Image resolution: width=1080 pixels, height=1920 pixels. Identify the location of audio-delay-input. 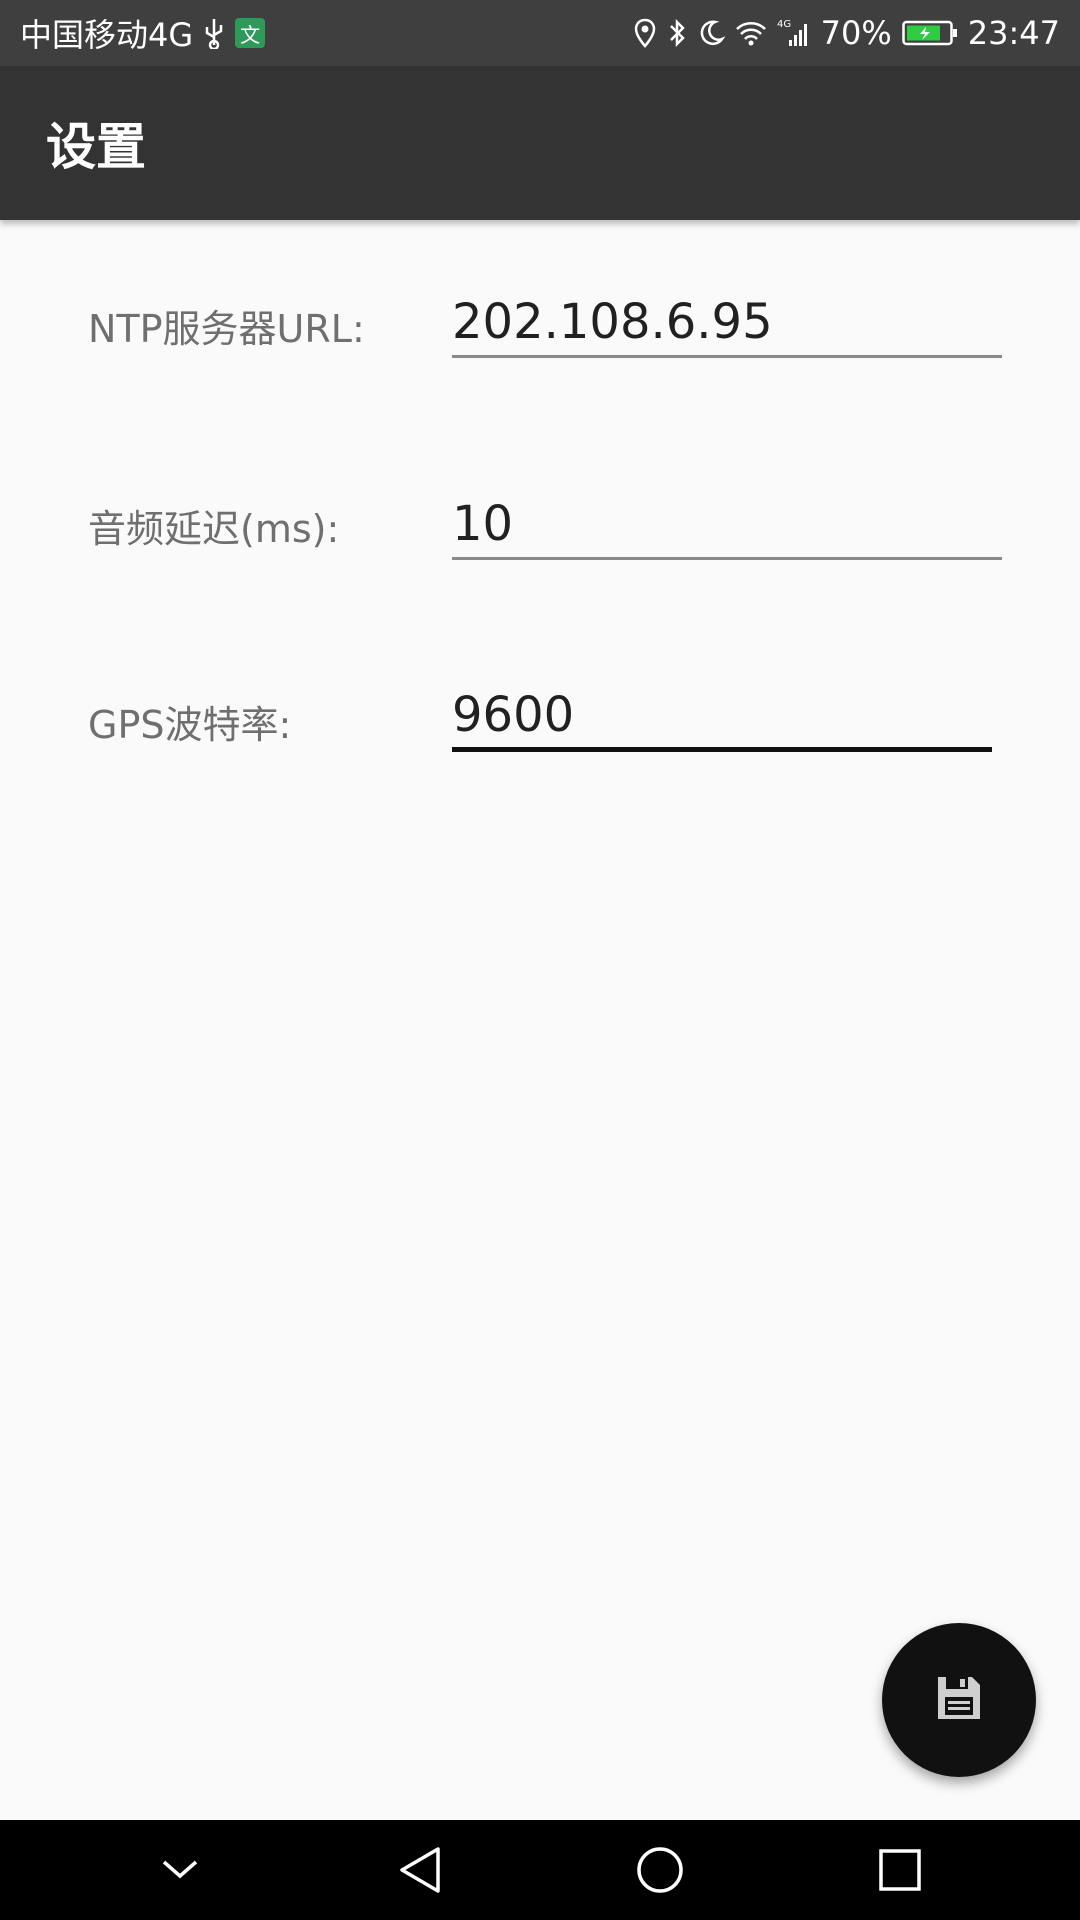
(727, 525).